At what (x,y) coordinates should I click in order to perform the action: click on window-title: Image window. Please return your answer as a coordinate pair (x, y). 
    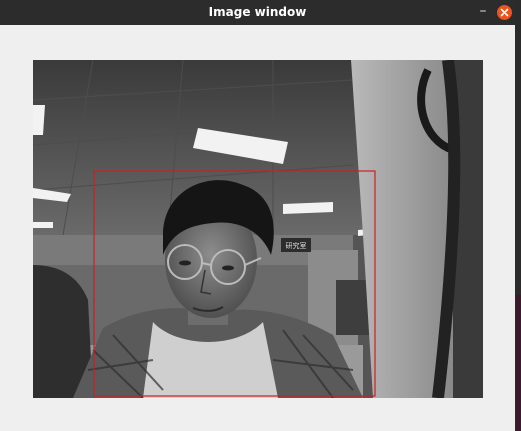
    Looking at the image, I should click on (257, 12).